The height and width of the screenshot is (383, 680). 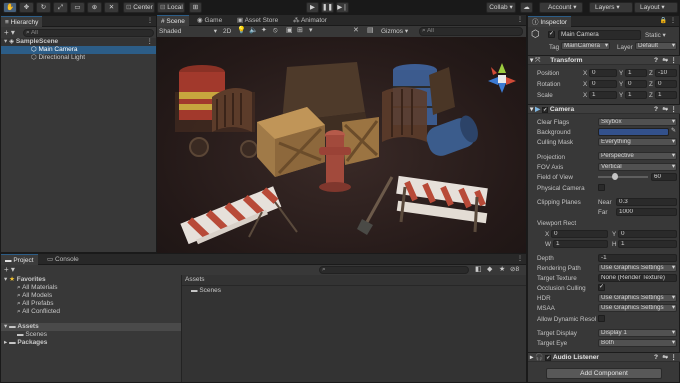 What do you see at coordinates (599, 35) in the screenshot?
I see `object-name-field: Main Camera` at bounding box center [599, 35].